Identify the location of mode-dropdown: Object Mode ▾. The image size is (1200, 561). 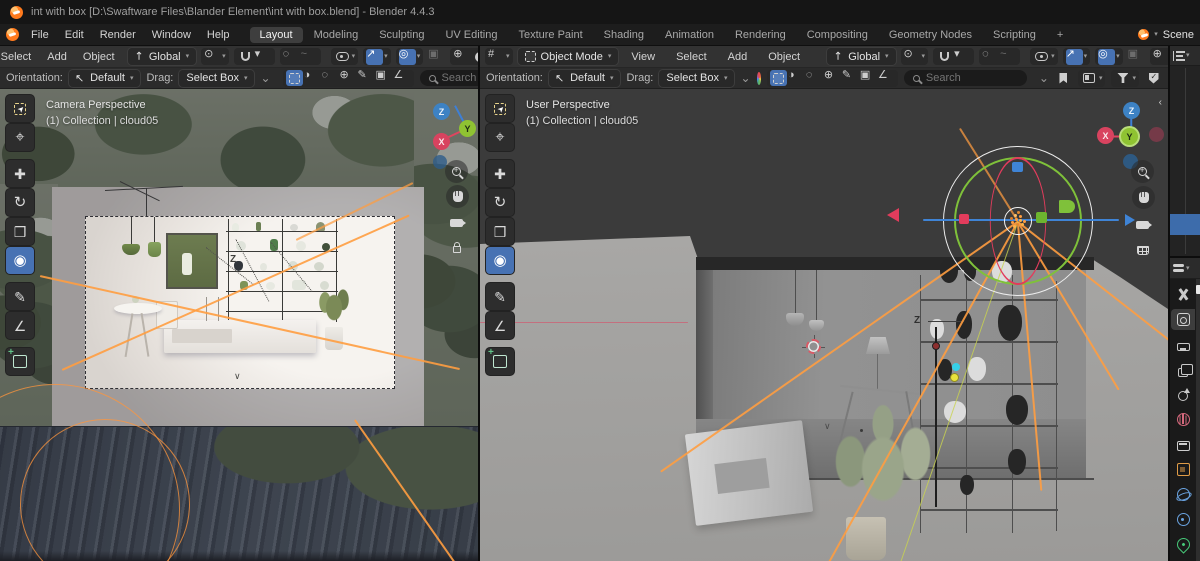
(568, 56).